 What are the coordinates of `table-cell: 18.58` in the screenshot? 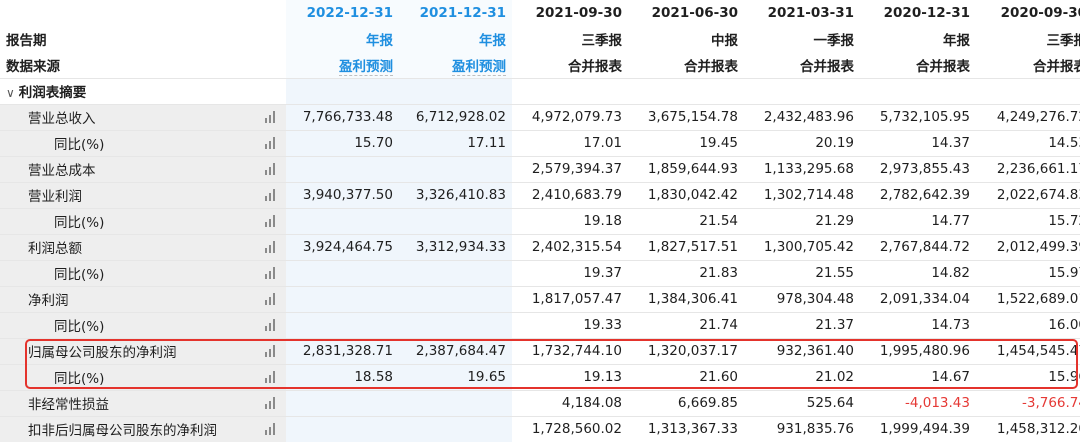 It's located at (342, 376).